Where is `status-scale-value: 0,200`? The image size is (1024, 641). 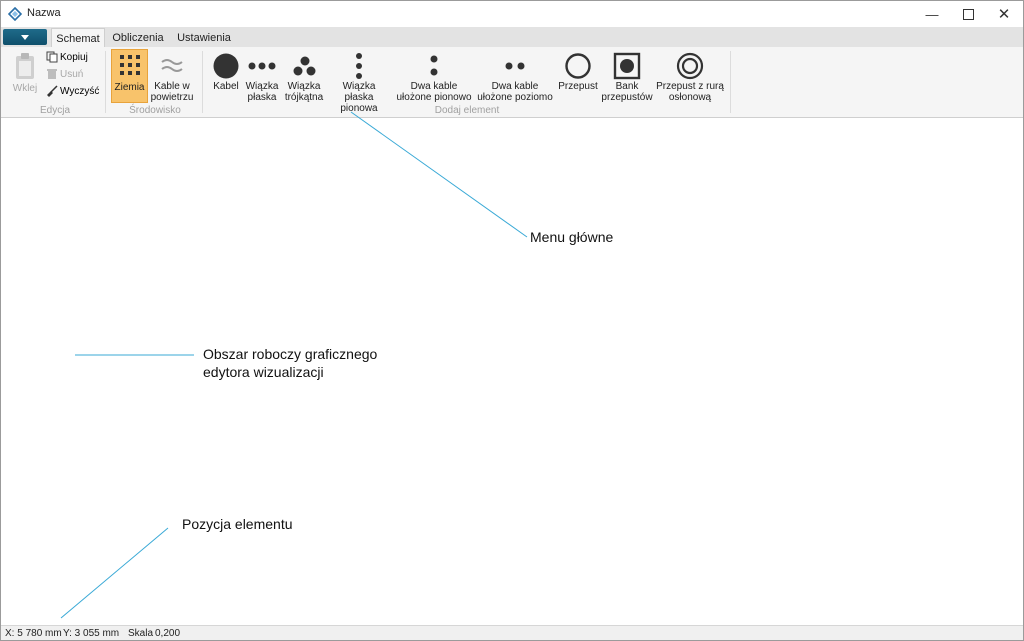 status-scale-value: 0,200 is located at coordinates (168, 633).